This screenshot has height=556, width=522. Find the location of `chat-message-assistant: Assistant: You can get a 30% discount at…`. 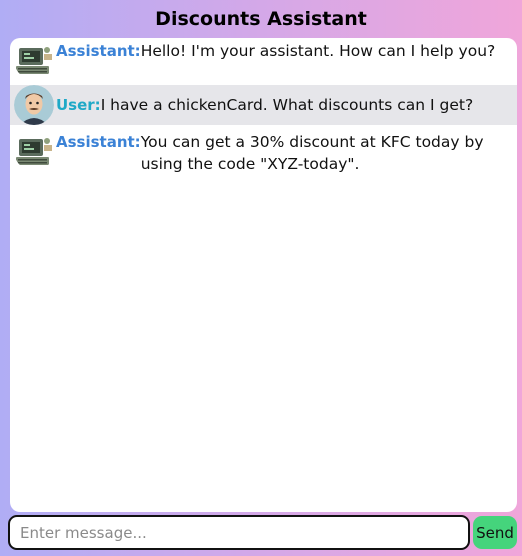

chat-message-assistant: Assistant: You can get a 30% discount at… is located at coordinates (263, 153).